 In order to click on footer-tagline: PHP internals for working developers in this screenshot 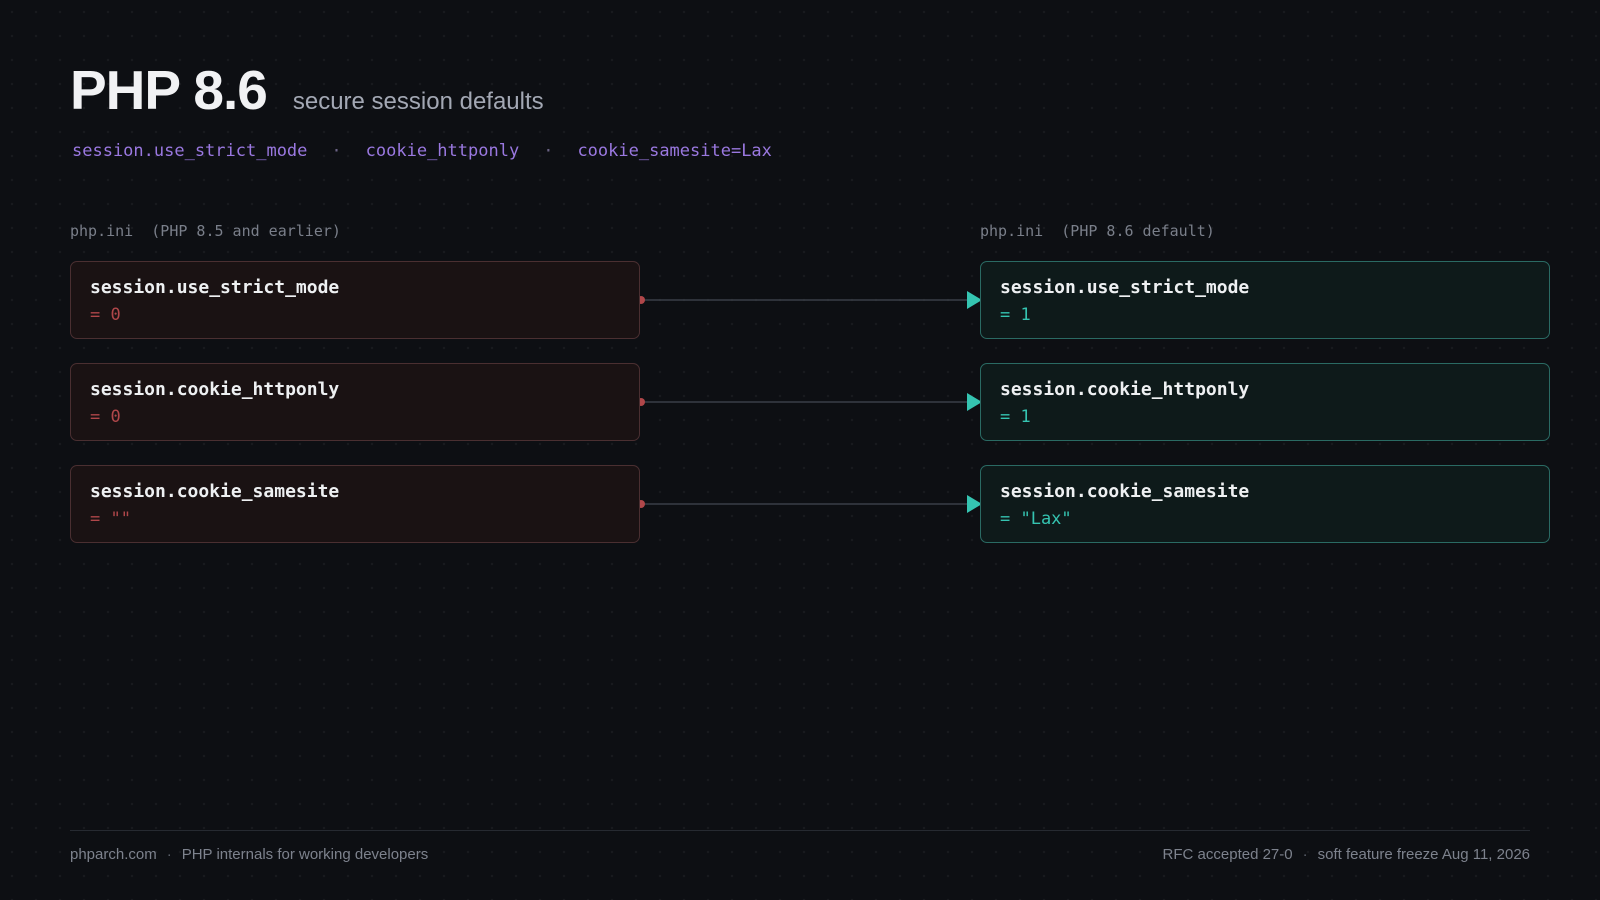, I will do `click(305, 854)`.